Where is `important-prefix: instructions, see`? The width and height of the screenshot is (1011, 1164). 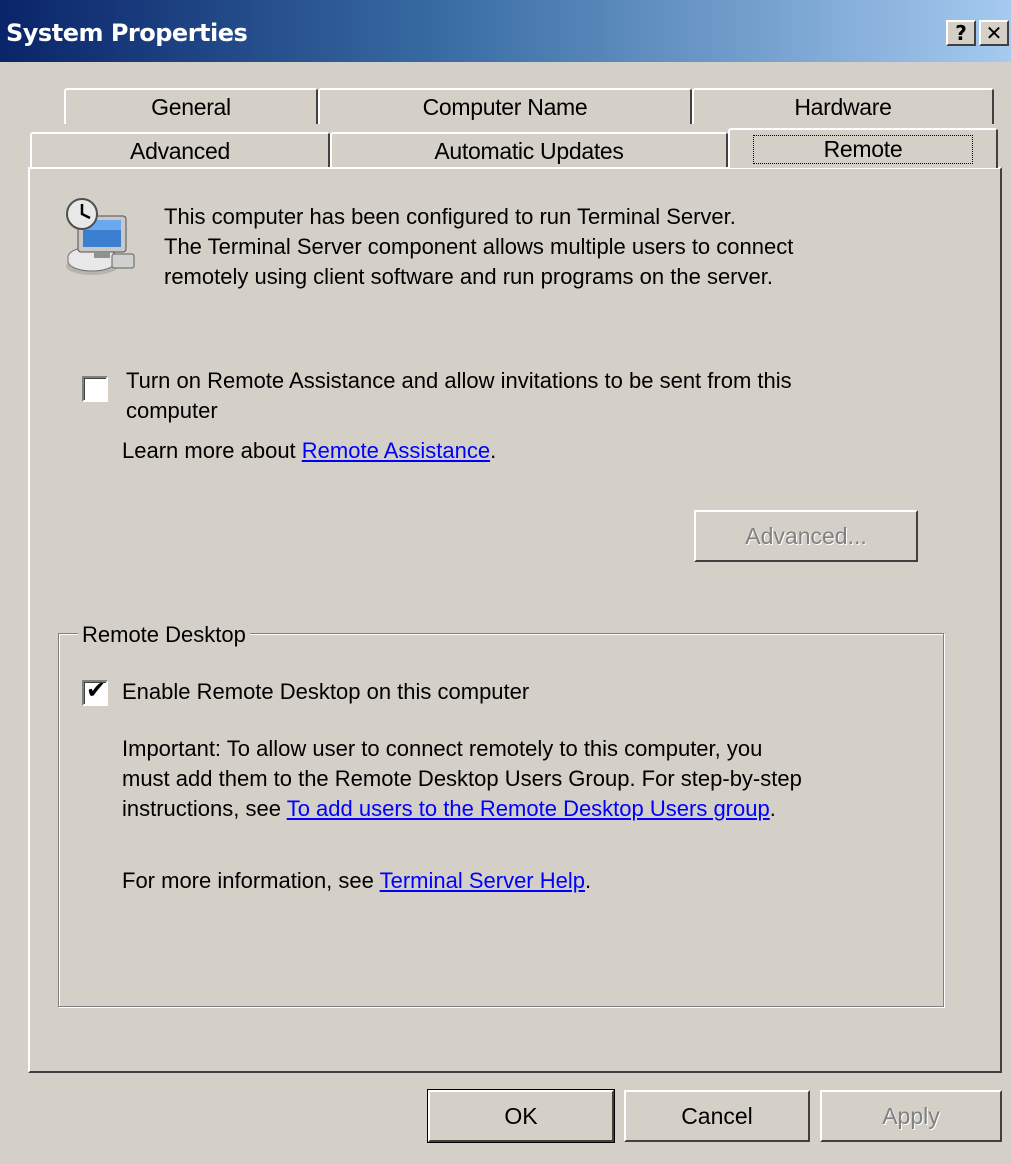
important-prefix: instructions, see is located at coordinates (204, 808).